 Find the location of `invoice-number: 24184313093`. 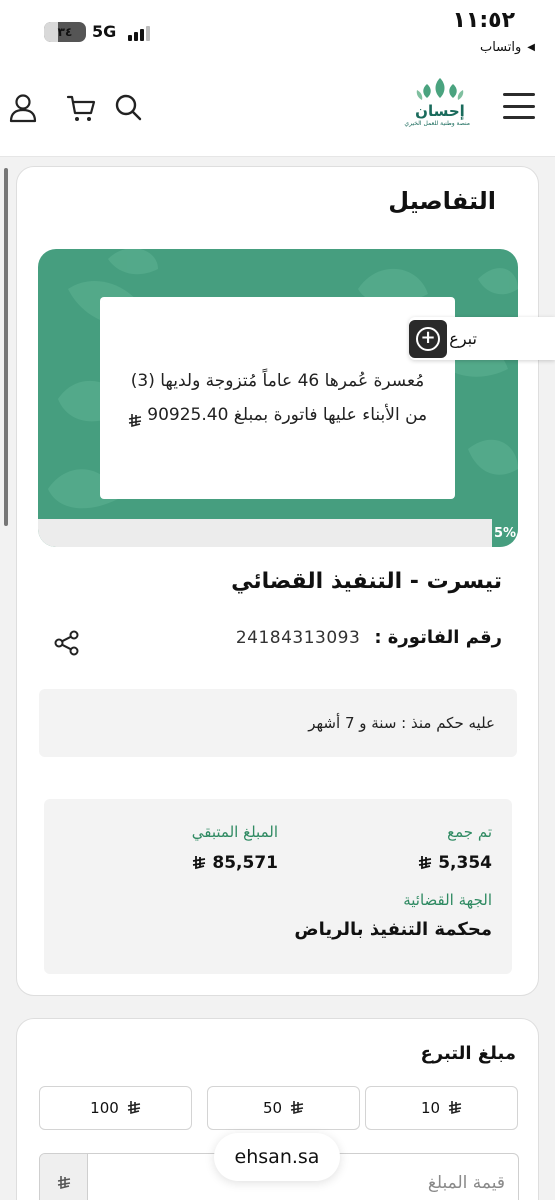

invoice-number: 24184313093 is located at coordinates (298, 637).